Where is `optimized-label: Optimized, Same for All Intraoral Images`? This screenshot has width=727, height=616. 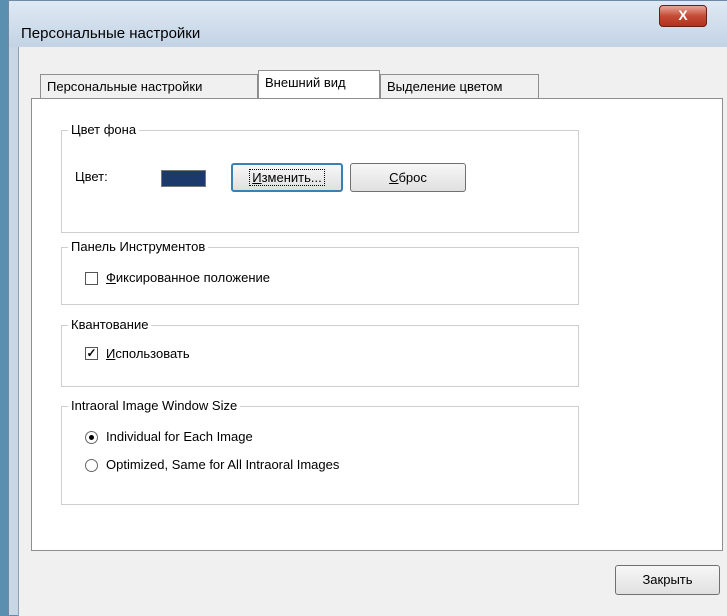
optimized-label: Optimized, Same for All Intraoral Images is located at coordinates (222, 464).